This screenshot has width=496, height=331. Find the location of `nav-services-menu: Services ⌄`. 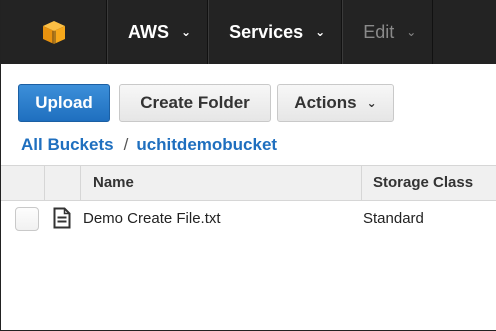

nav-services-menu: Services ⌄ is located at coordinates (275, 32).